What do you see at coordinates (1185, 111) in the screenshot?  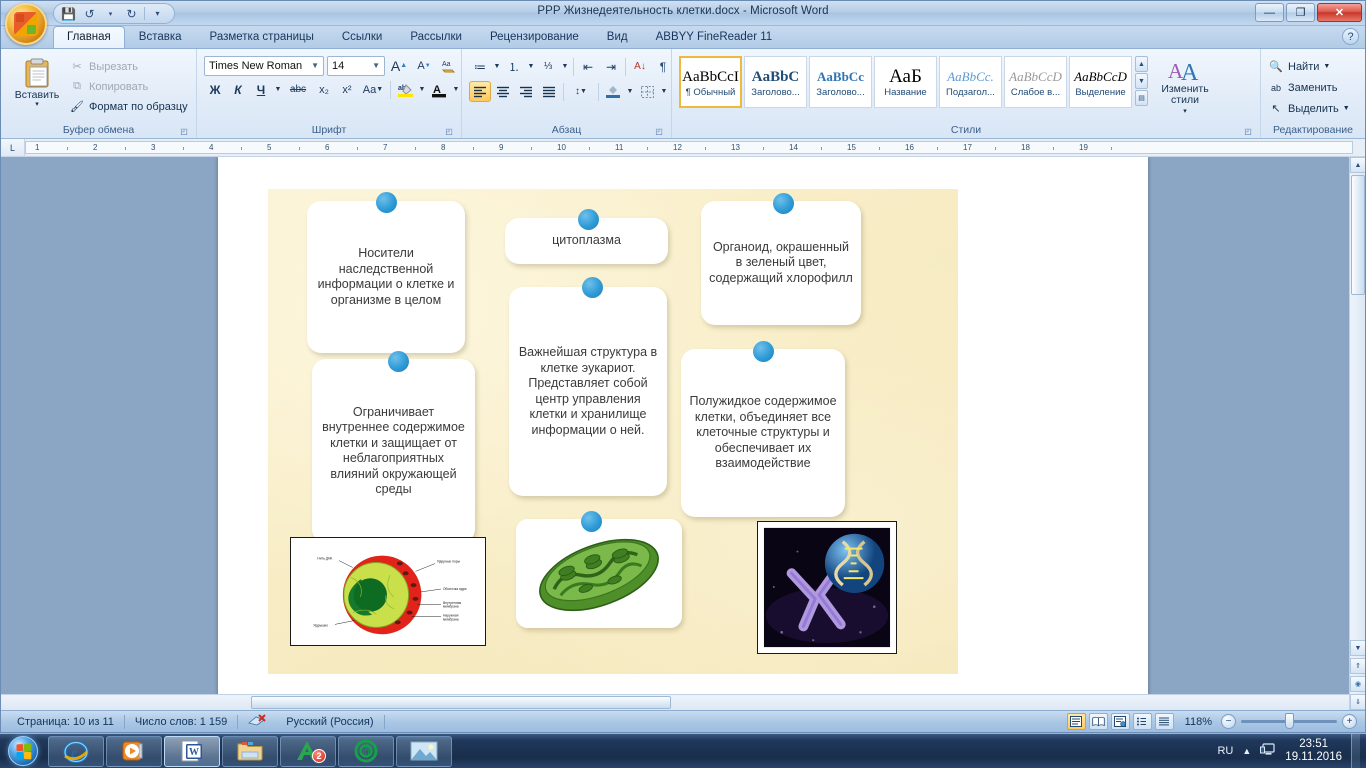 I see `change-styles-chevron-down-icon: ▾` at bounding box center [1185, 111].